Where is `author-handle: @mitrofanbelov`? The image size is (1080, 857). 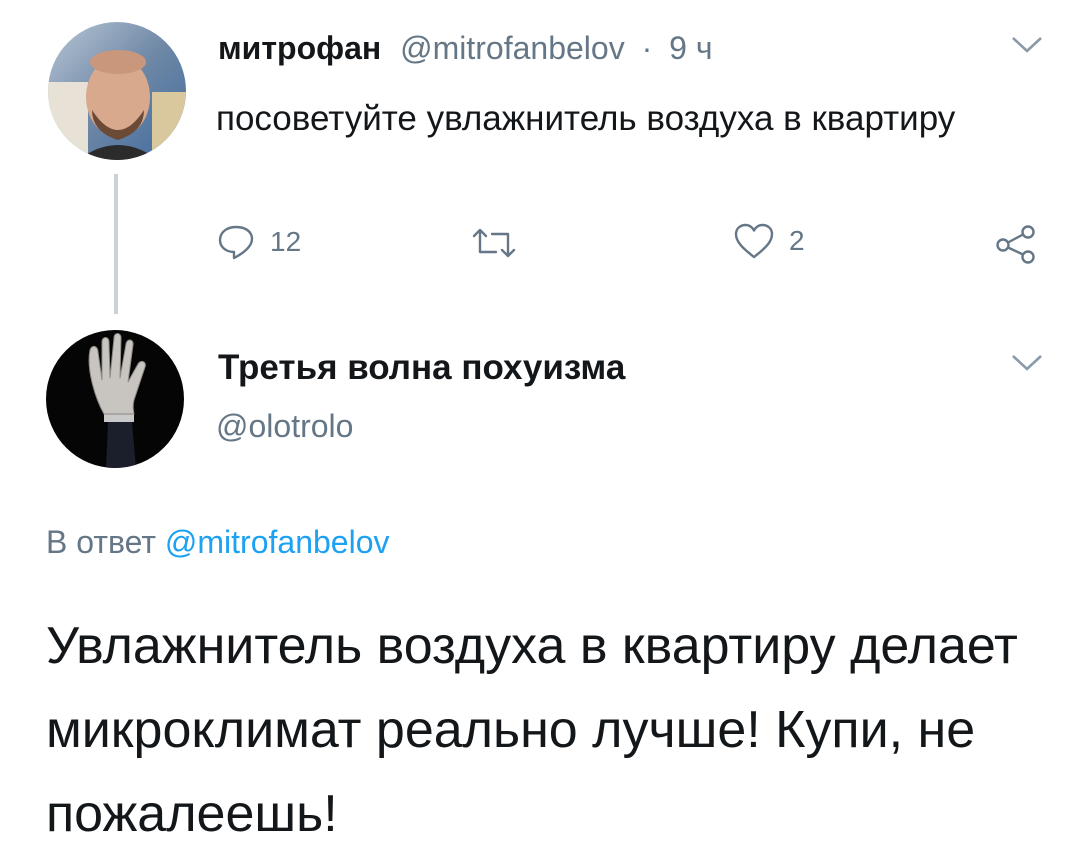
author-handle: @mitrofanbelov is located at coordinates (512, 48).